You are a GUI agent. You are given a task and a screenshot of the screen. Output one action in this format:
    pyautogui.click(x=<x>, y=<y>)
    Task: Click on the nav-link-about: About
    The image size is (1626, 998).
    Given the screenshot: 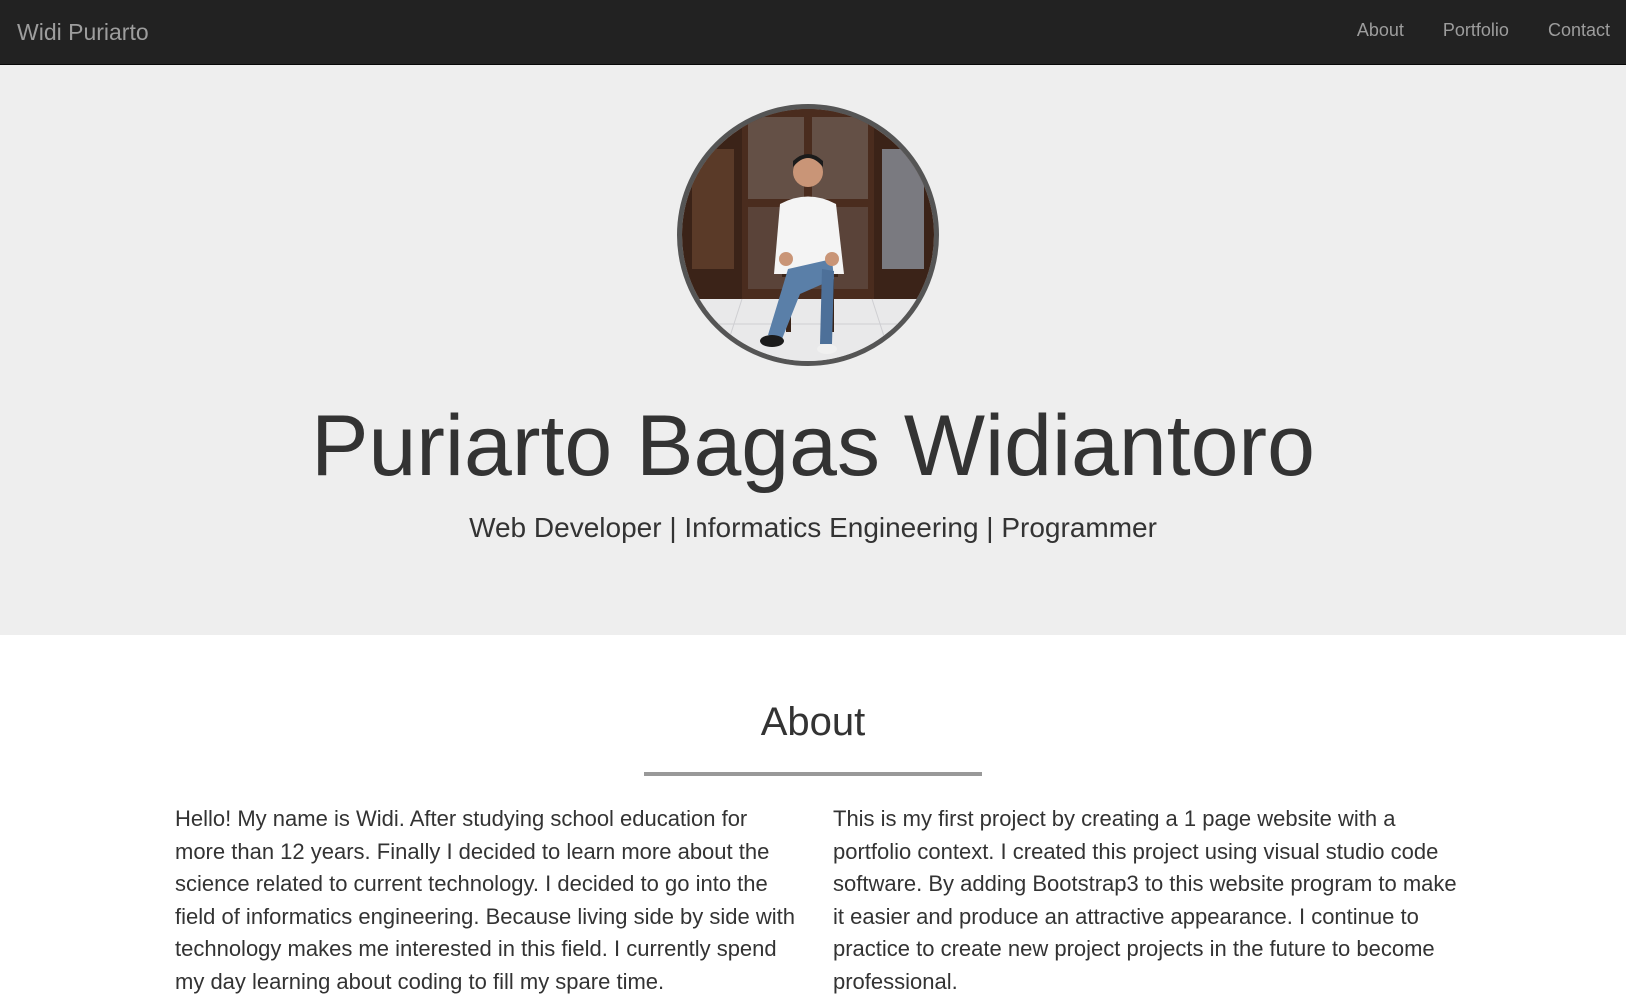 What is the action you would take?
    pyautogui.click(x=1380, y=30)
    